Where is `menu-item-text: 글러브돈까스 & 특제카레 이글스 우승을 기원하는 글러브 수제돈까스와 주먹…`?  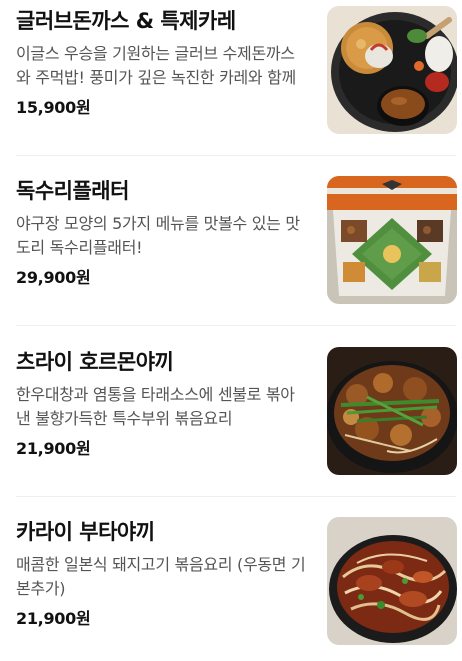 menu-item-text: 글러브돈까스 & 특제카레 이글스 우승을 기원하는 글러브 수제돈까스와 주먹… is located at coordinates (162, 63).